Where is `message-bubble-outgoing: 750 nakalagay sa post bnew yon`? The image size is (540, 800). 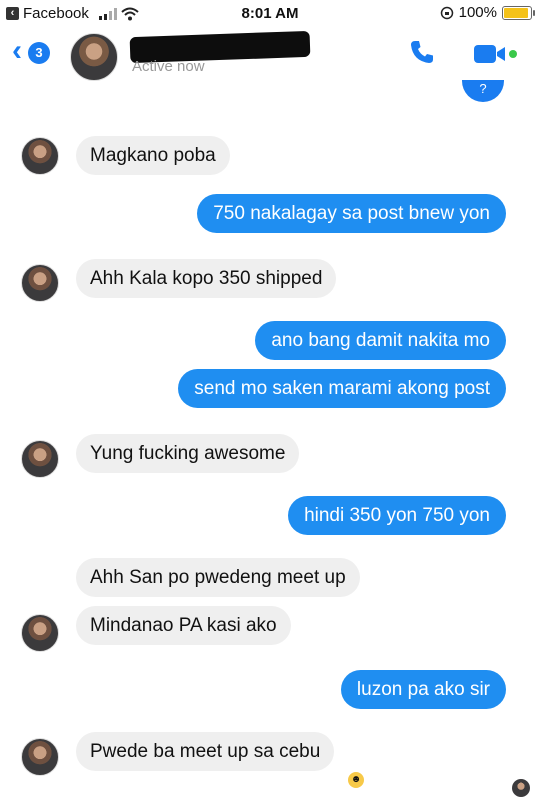 message-bubble-outgoing: 750 nakalagay sa post bnew yon is located at coordinates (351, 213).